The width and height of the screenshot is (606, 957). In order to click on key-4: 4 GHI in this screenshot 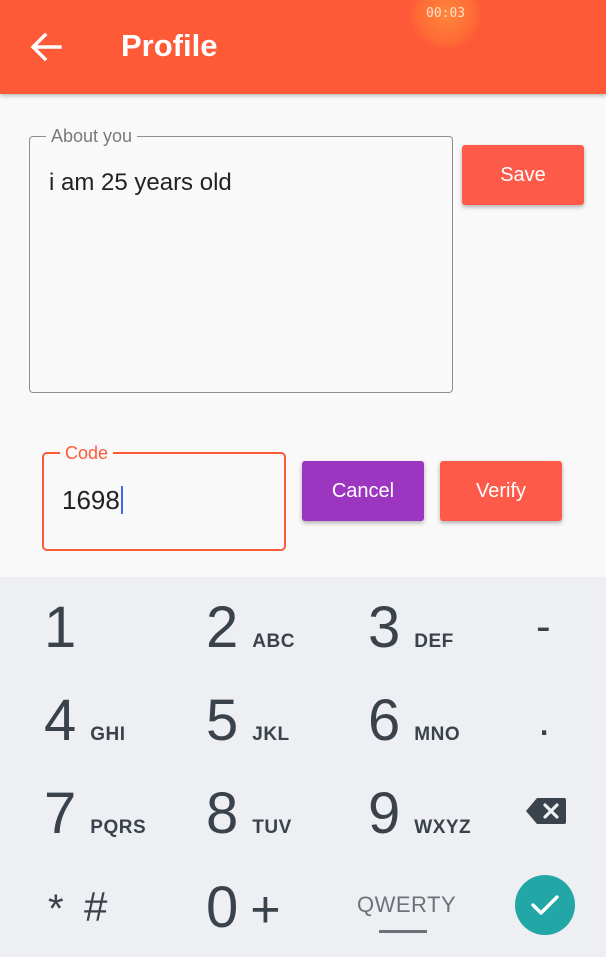, I will do `click(85, 721)`.